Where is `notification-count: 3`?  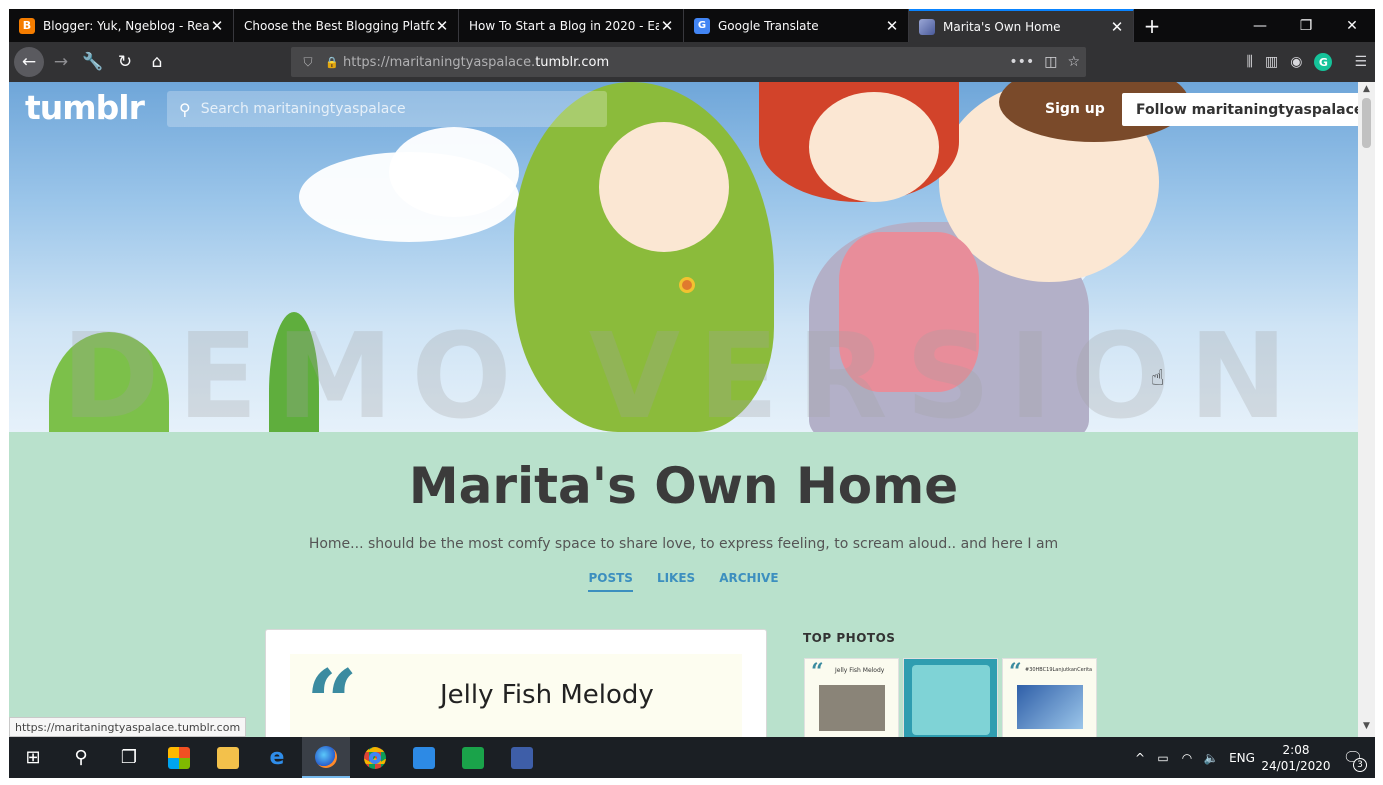
notification-count: 3 is located at coordinates (1360, 765).